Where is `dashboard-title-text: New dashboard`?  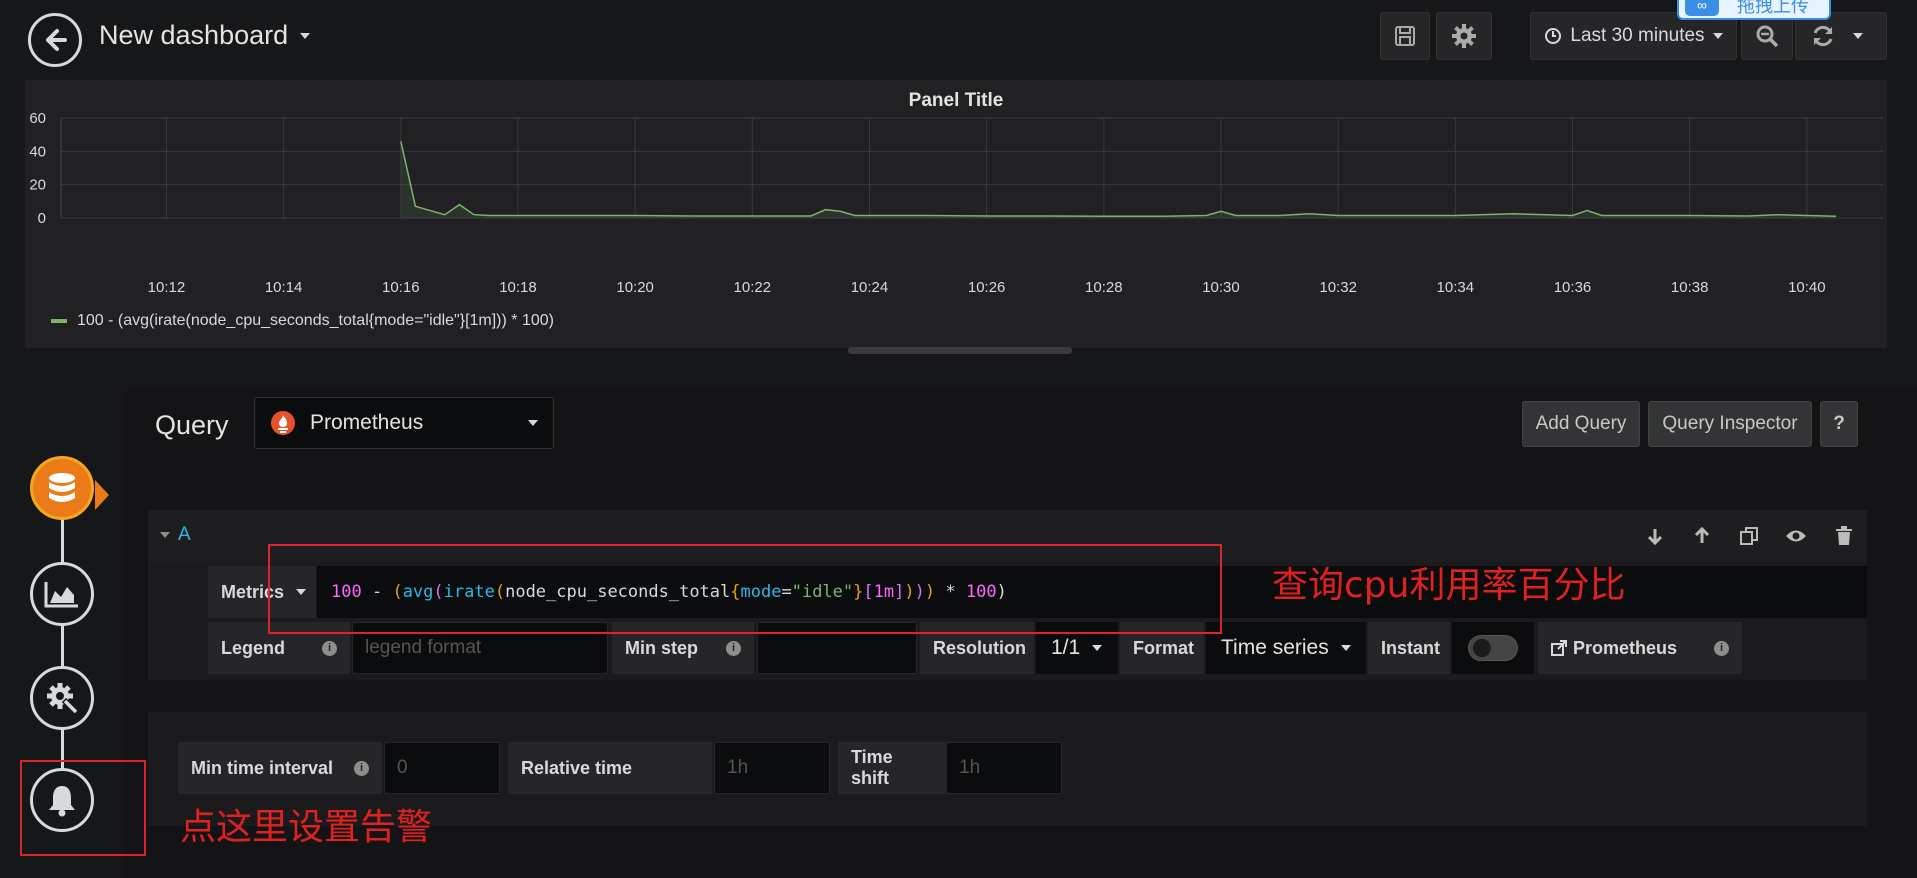 dashboard-title-text: New dashboard is located at coordinates (194, 35).